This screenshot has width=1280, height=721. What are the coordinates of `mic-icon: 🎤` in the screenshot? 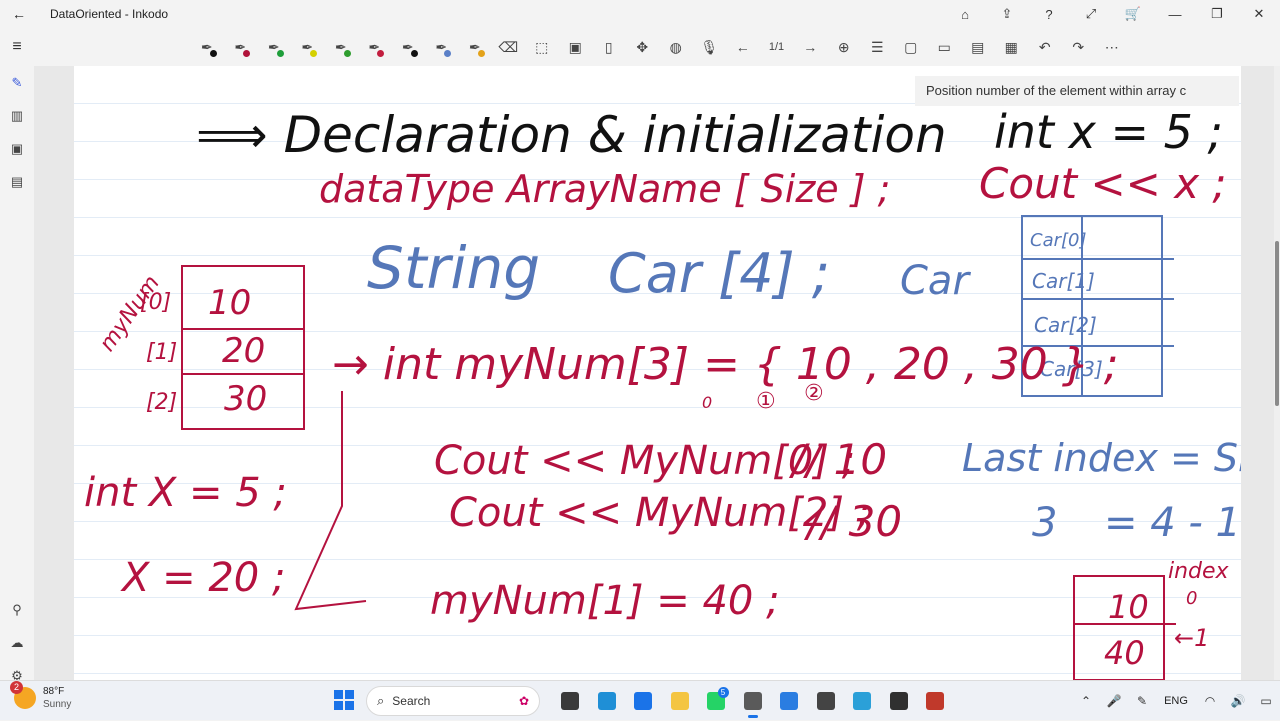 It's located at (1114, 701).